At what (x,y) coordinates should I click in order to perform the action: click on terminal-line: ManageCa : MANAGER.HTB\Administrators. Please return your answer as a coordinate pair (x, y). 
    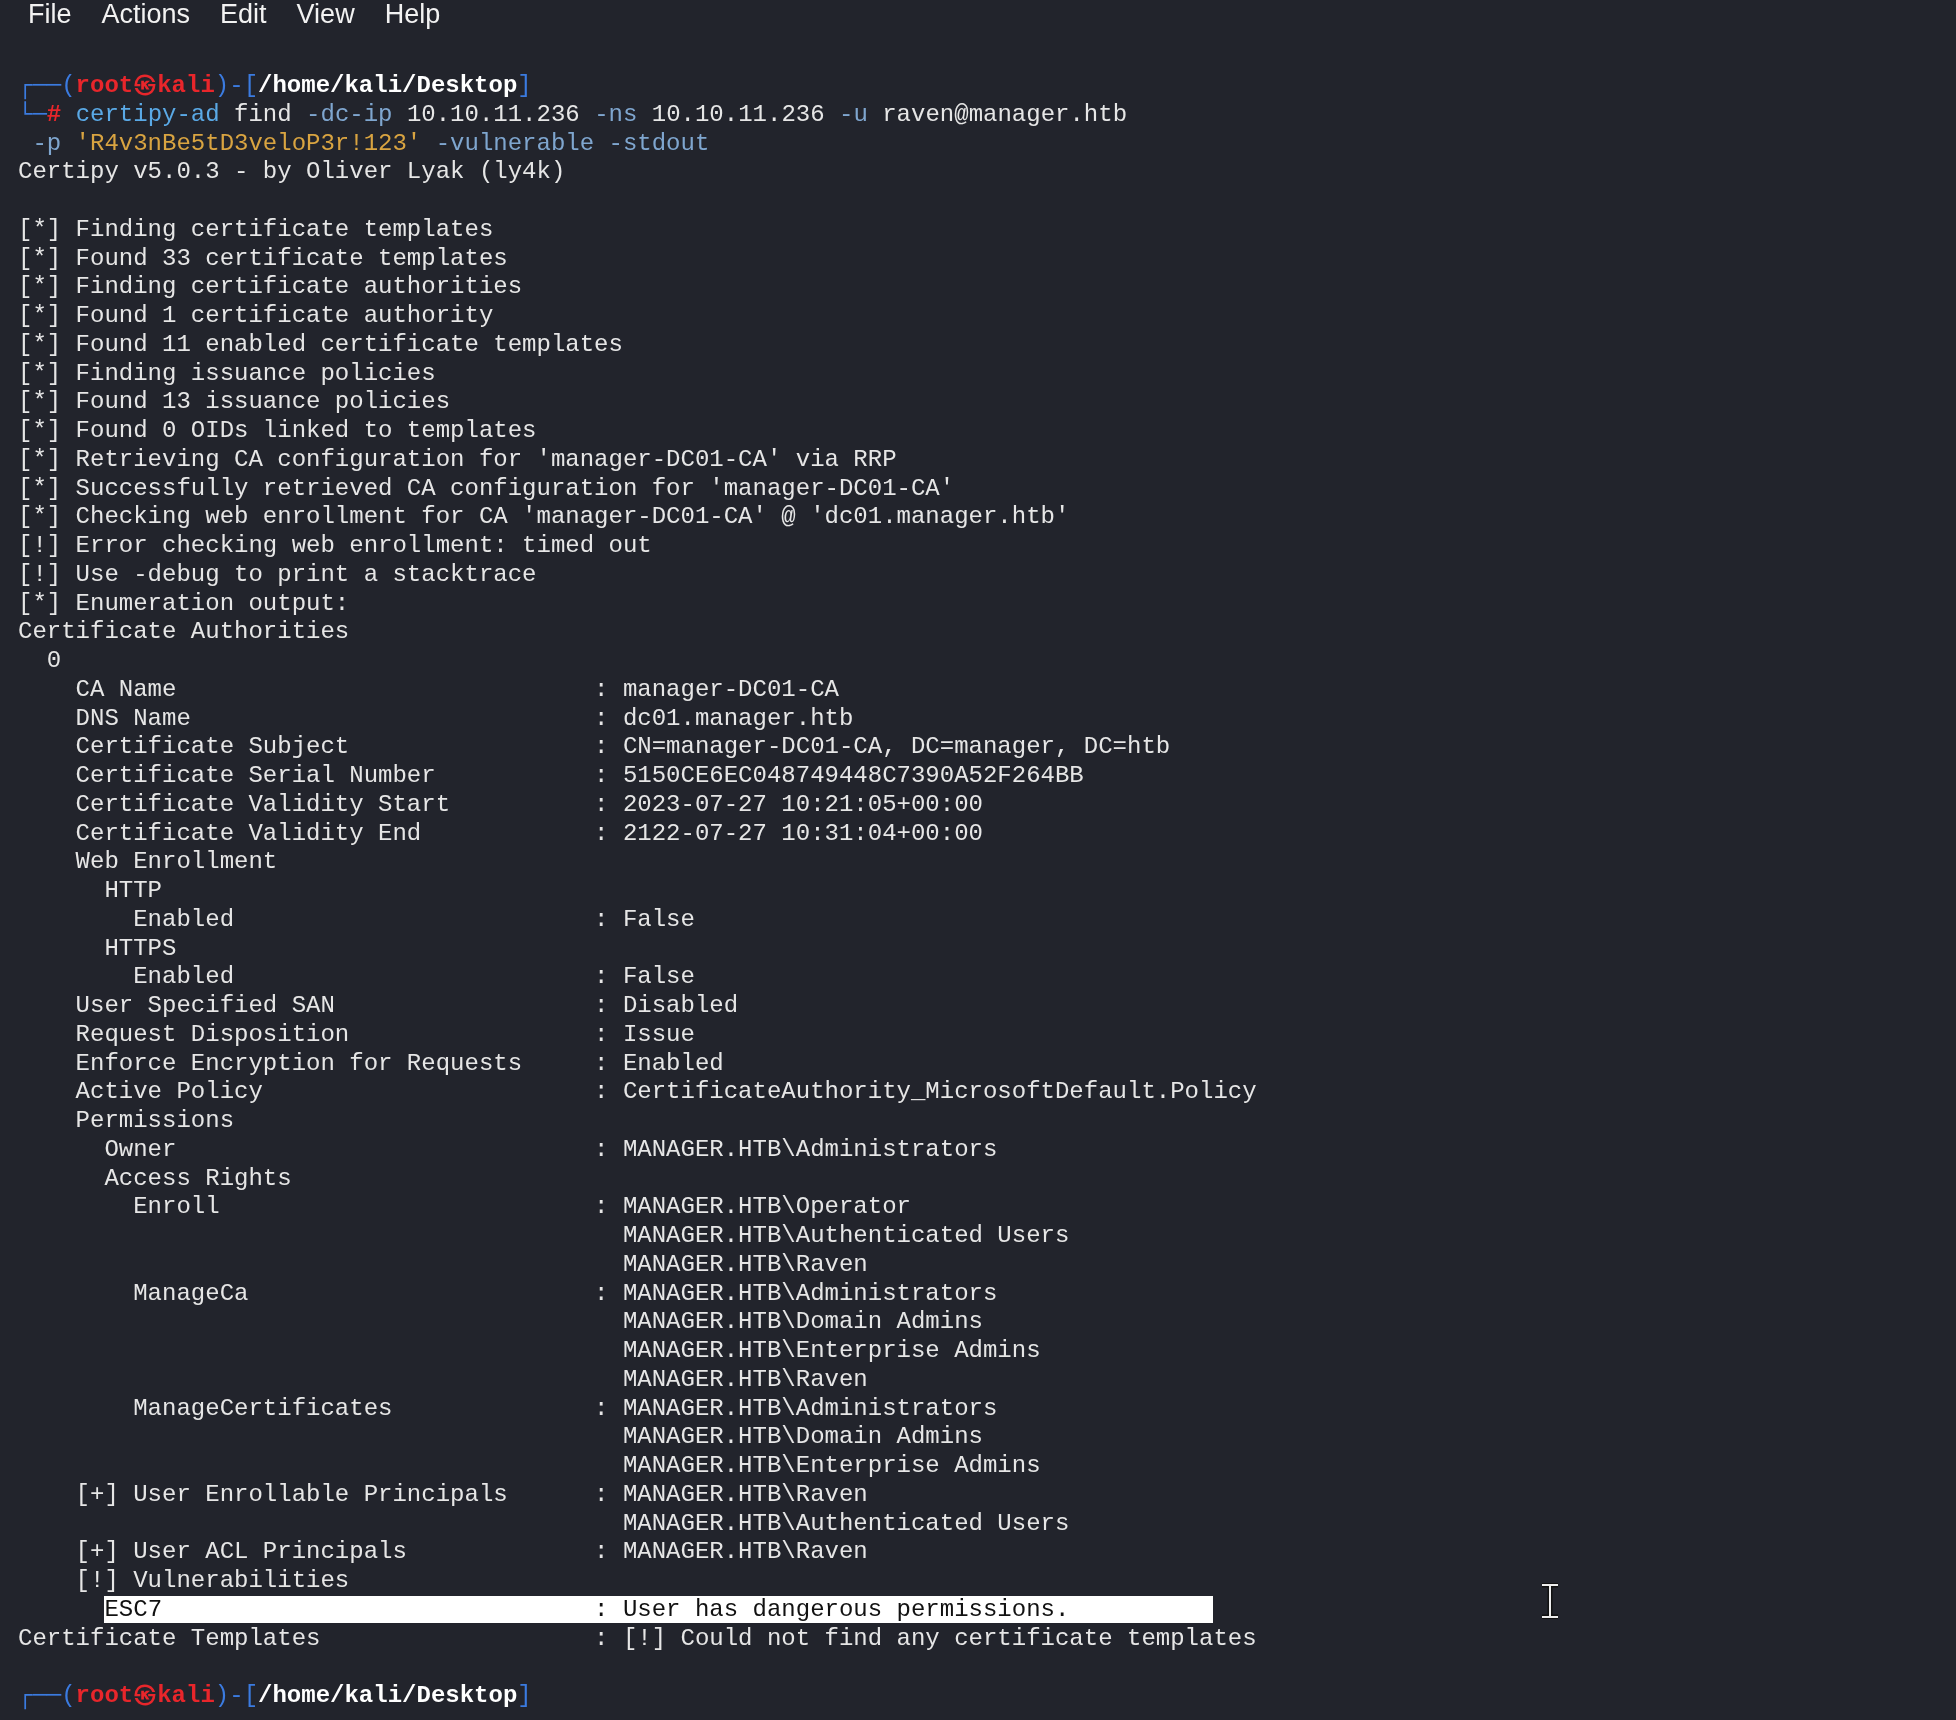
    Looking at the image, I should click on (565, 1294).